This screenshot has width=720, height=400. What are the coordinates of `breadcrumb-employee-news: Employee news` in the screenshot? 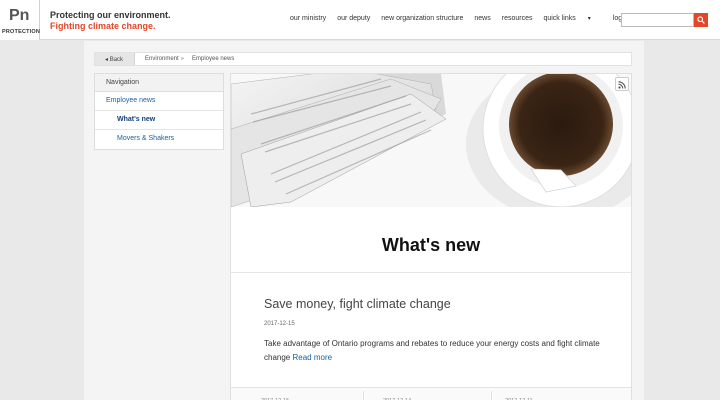 It's located at (213, 59).